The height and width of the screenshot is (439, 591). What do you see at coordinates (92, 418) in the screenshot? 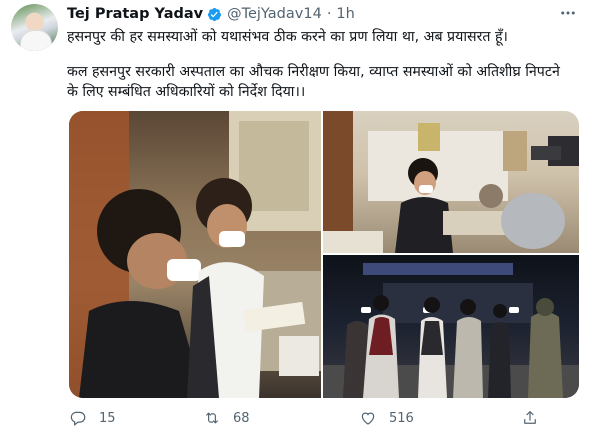
I see `reply-button: 15` at bounding box center [92, 418].